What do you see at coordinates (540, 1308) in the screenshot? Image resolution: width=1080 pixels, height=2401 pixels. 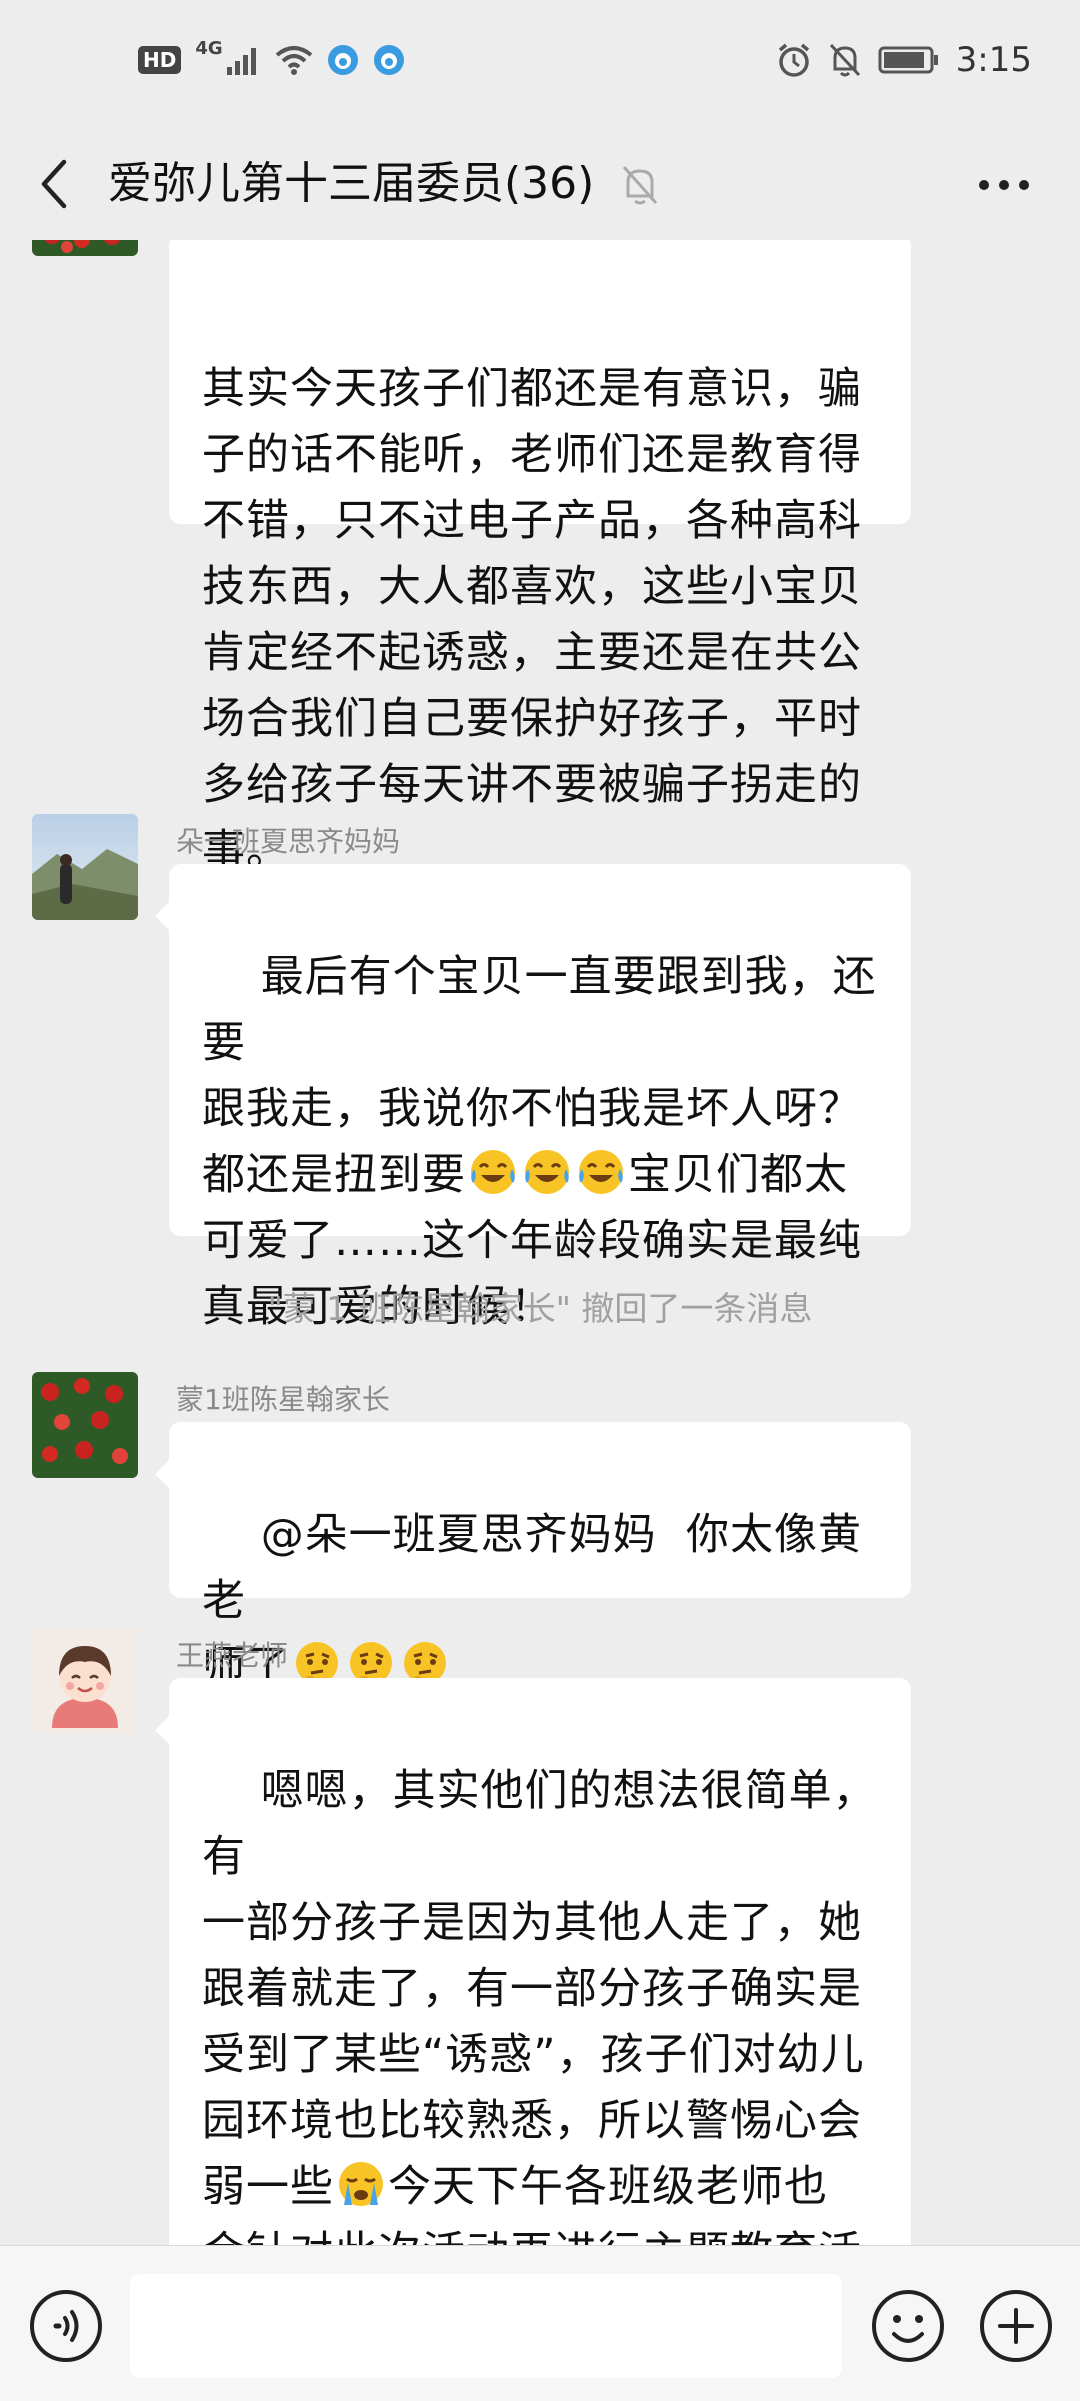 I see `recall-notice: "蒙 1 班陈星翰家长" 撤回了一条消息` at bounding box center [540, 1308].